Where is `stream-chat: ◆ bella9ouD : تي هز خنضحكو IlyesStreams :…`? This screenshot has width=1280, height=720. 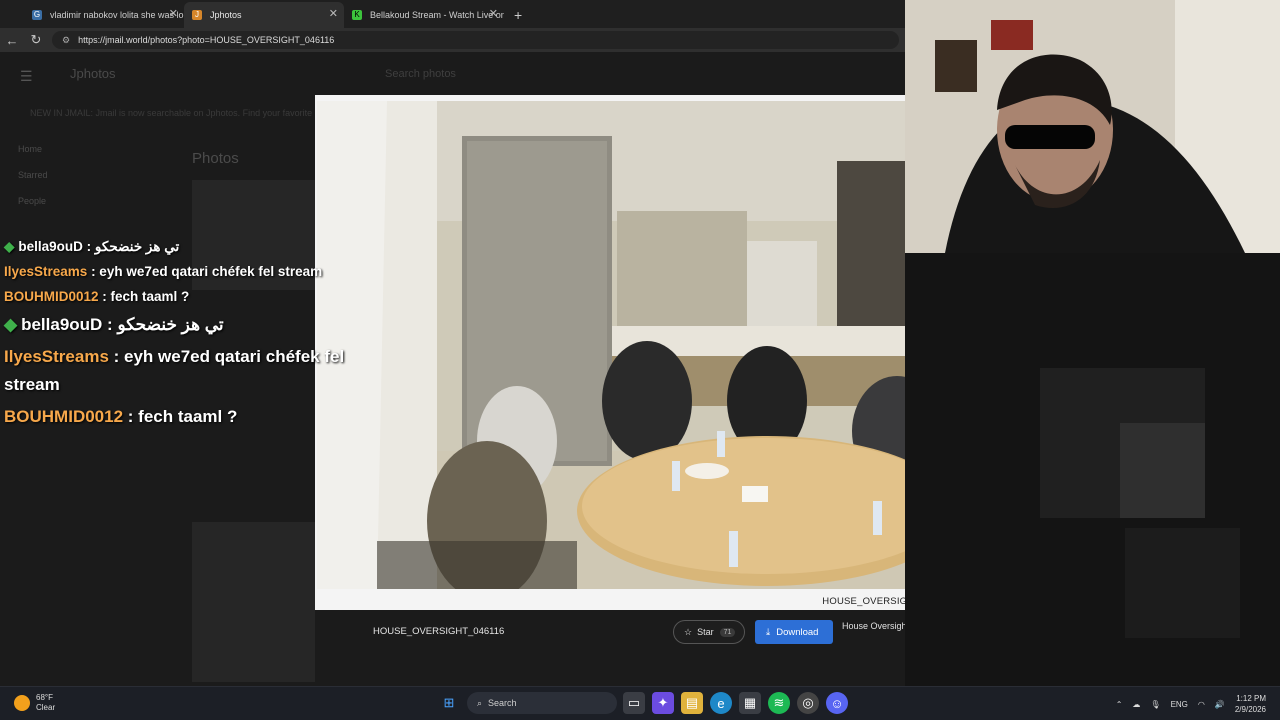
stream-chat: ◆ bella9ouD : تي هز خنضحكو IlyesStreams :… is located at coordinates (172, 335).